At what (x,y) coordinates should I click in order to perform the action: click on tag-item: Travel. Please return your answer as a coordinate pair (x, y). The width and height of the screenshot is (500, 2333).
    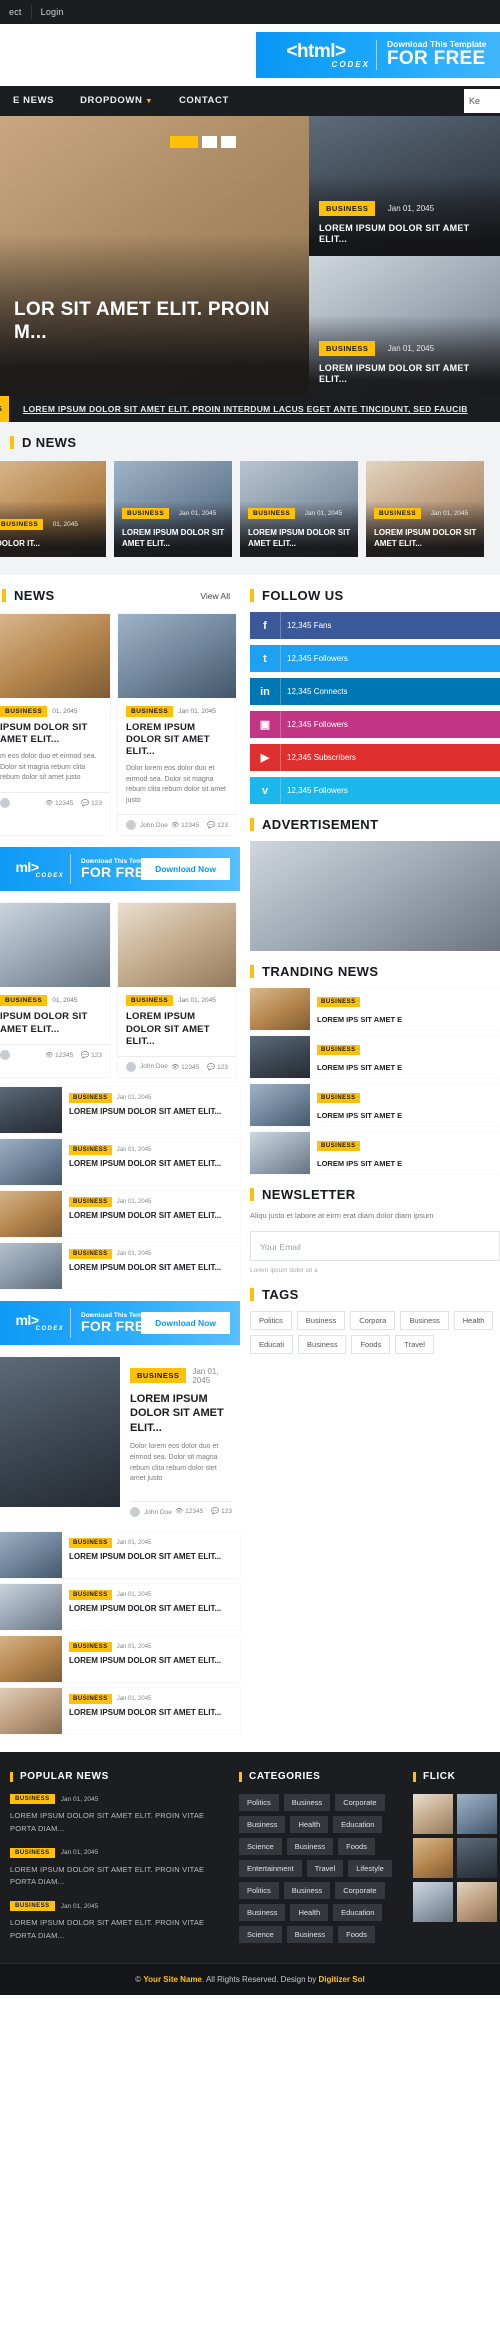
    Looking at the image, I should click on (414, 1344).